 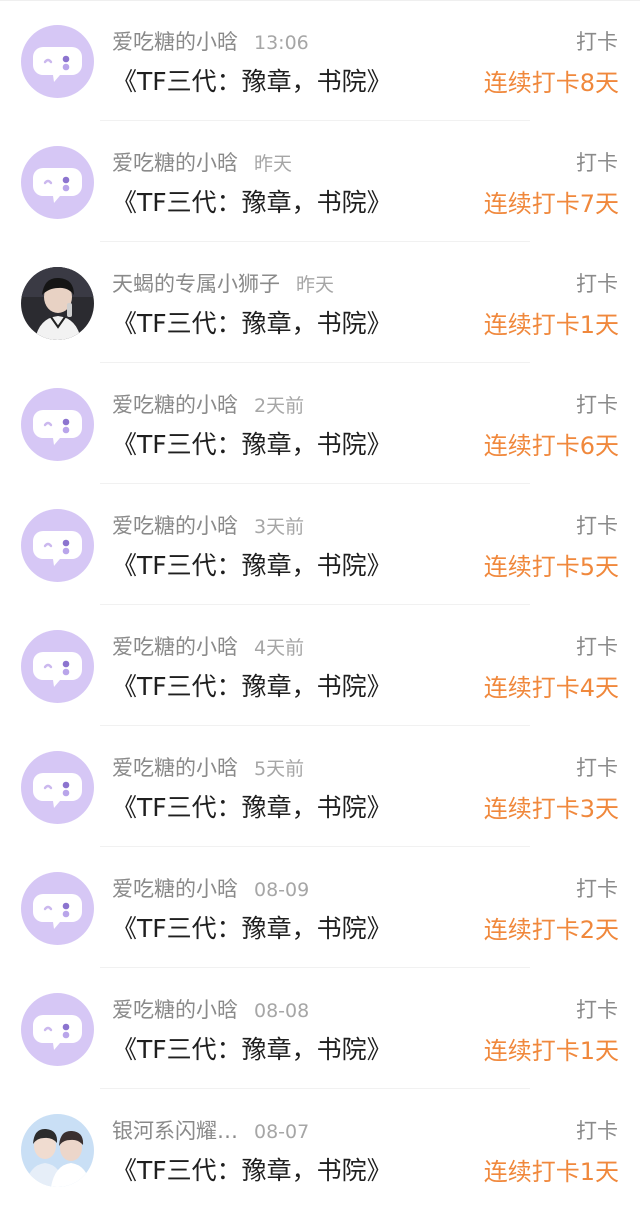 What do you see at coordinates (320, 1028) in the screenshot?
I see `list-item: 爱吃糖的小晗 08-08 《TF三代：豫章，书院》 打卡 连续打卡1天` at bounding box center [320, 1028].